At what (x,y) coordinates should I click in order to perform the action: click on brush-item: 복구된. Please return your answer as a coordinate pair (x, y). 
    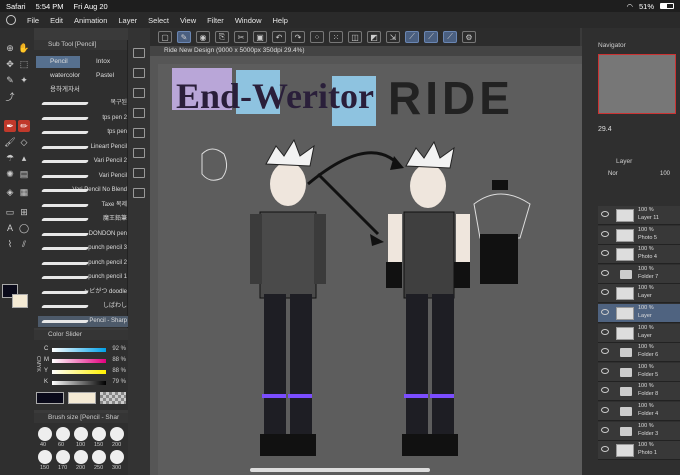
    Looking at the image, I should click on (84, 103).